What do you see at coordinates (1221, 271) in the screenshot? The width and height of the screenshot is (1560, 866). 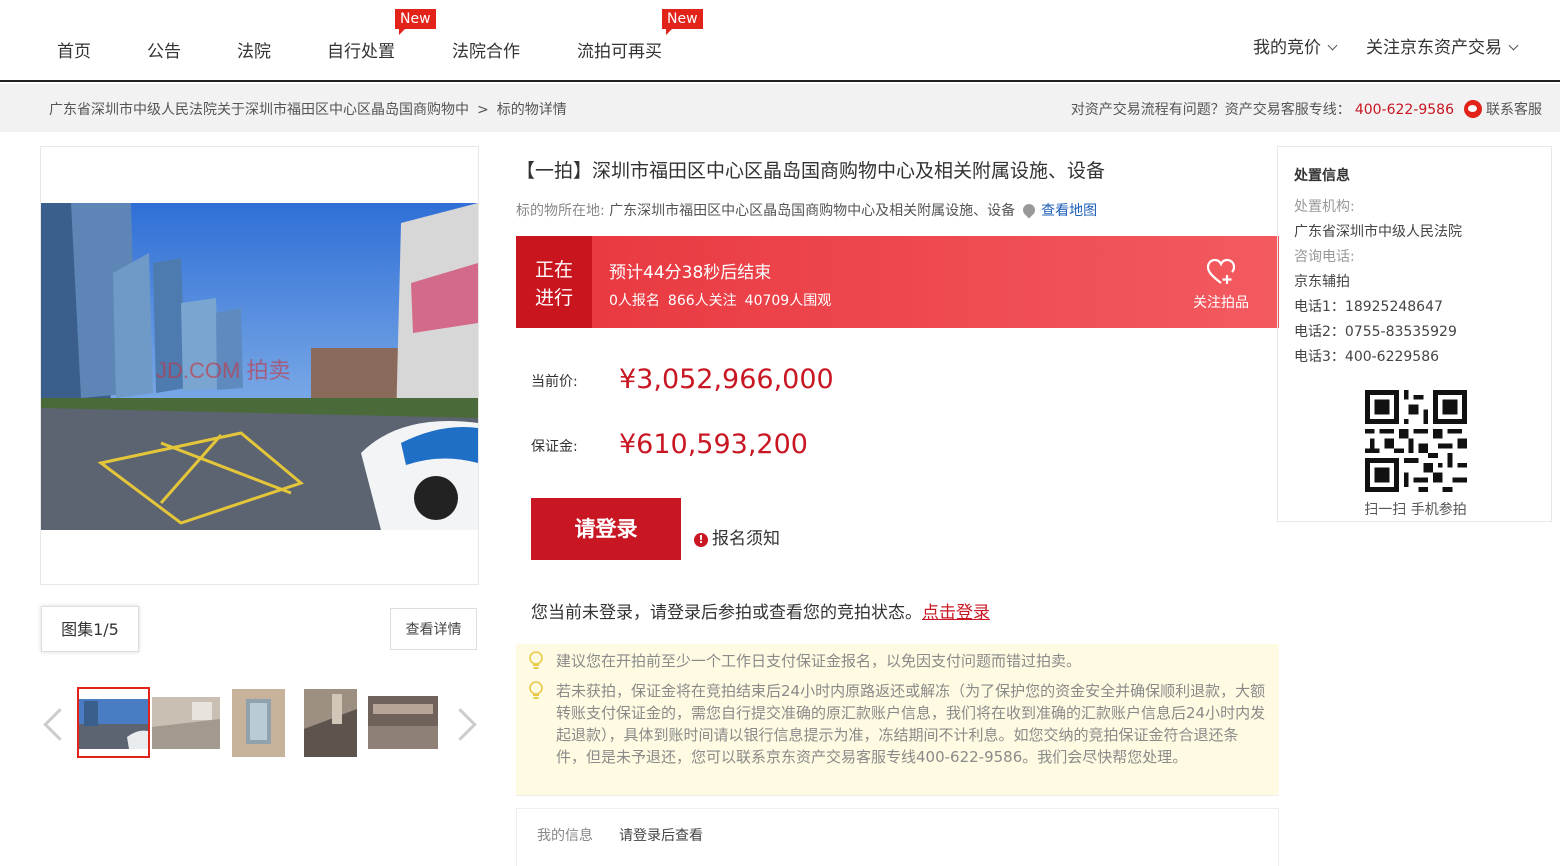 I see `heart-plus-icon` at bounding box center [1221, 271].